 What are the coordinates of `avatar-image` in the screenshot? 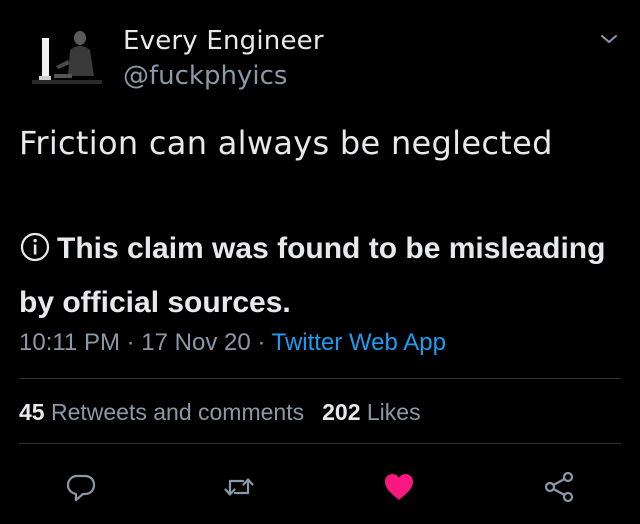 It's located at (64, 56).